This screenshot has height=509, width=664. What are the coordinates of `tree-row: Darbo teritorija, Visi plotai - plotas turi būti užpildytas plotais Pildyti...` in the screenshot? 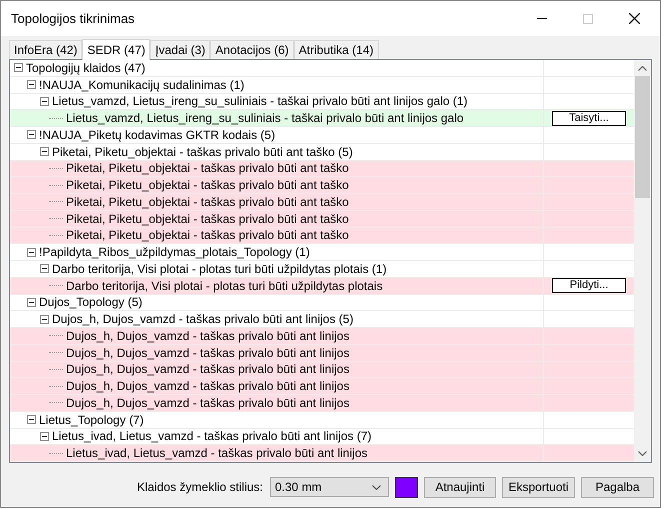 It's located at (322, 286).